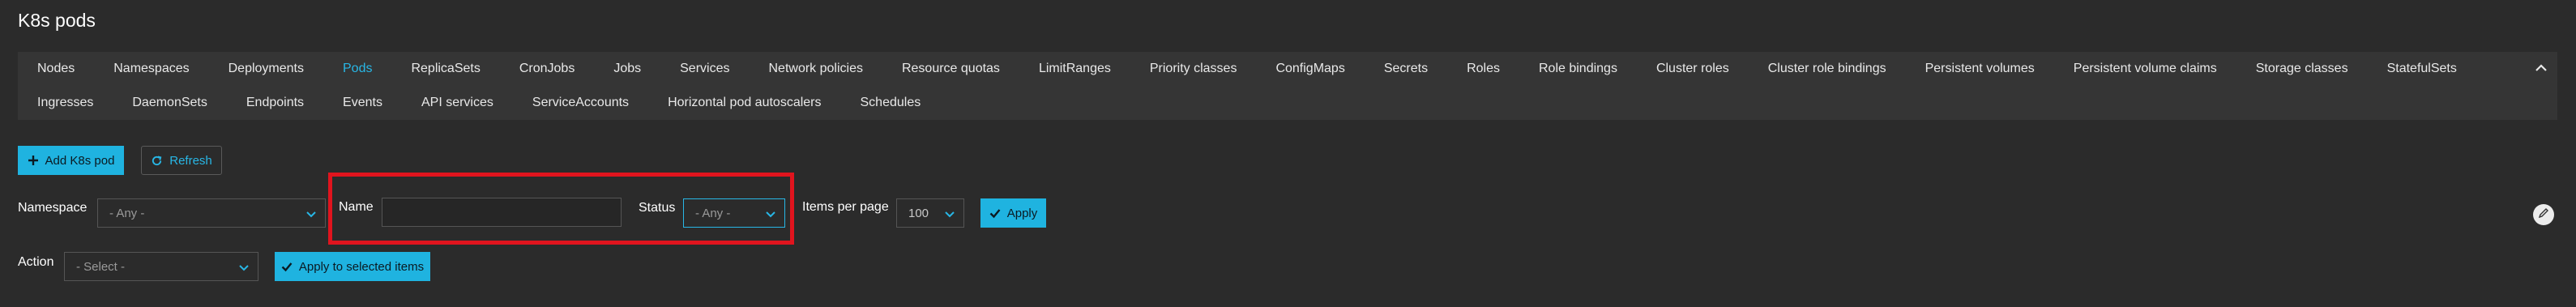 The height and width of the screenshot is (307, 2576). Describe the element at coordinates (1193, 69) in the screenshot. I see `tab-priority-classes: Priority classes` at that location.